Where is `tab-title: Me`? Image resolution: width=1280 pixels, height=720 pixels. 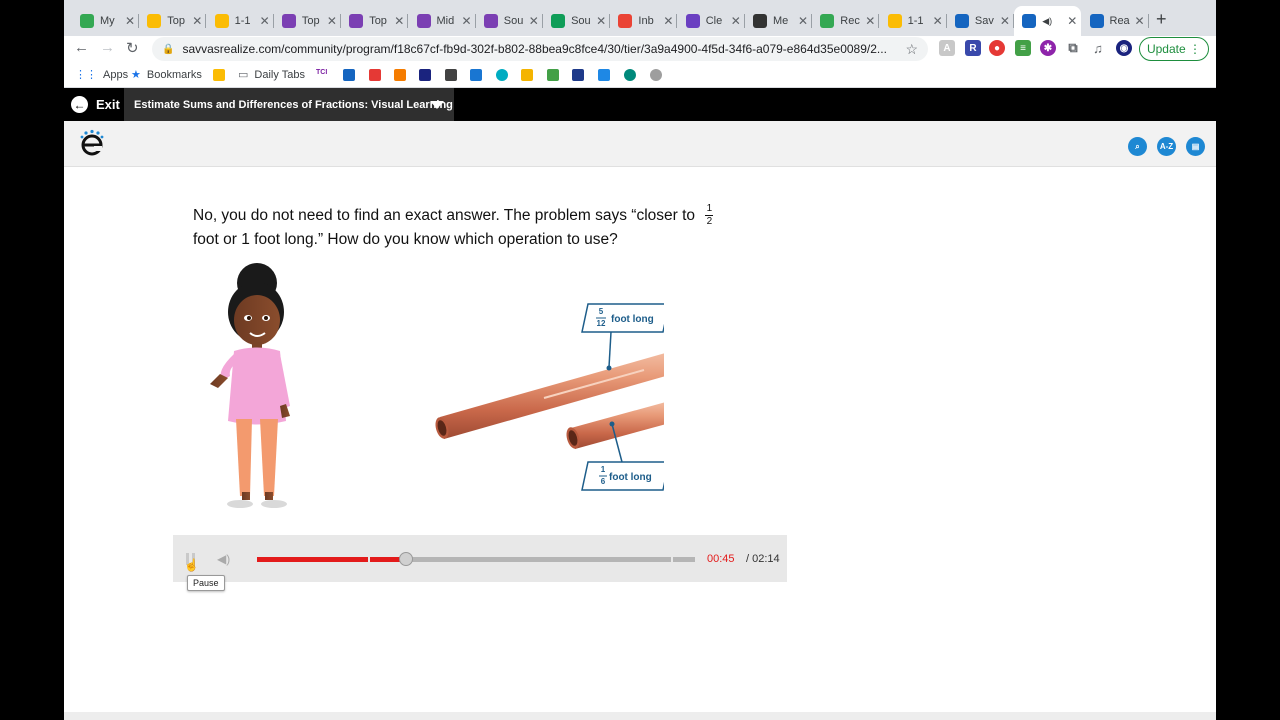
tab-title: Me is located at coordinates (781, 21).